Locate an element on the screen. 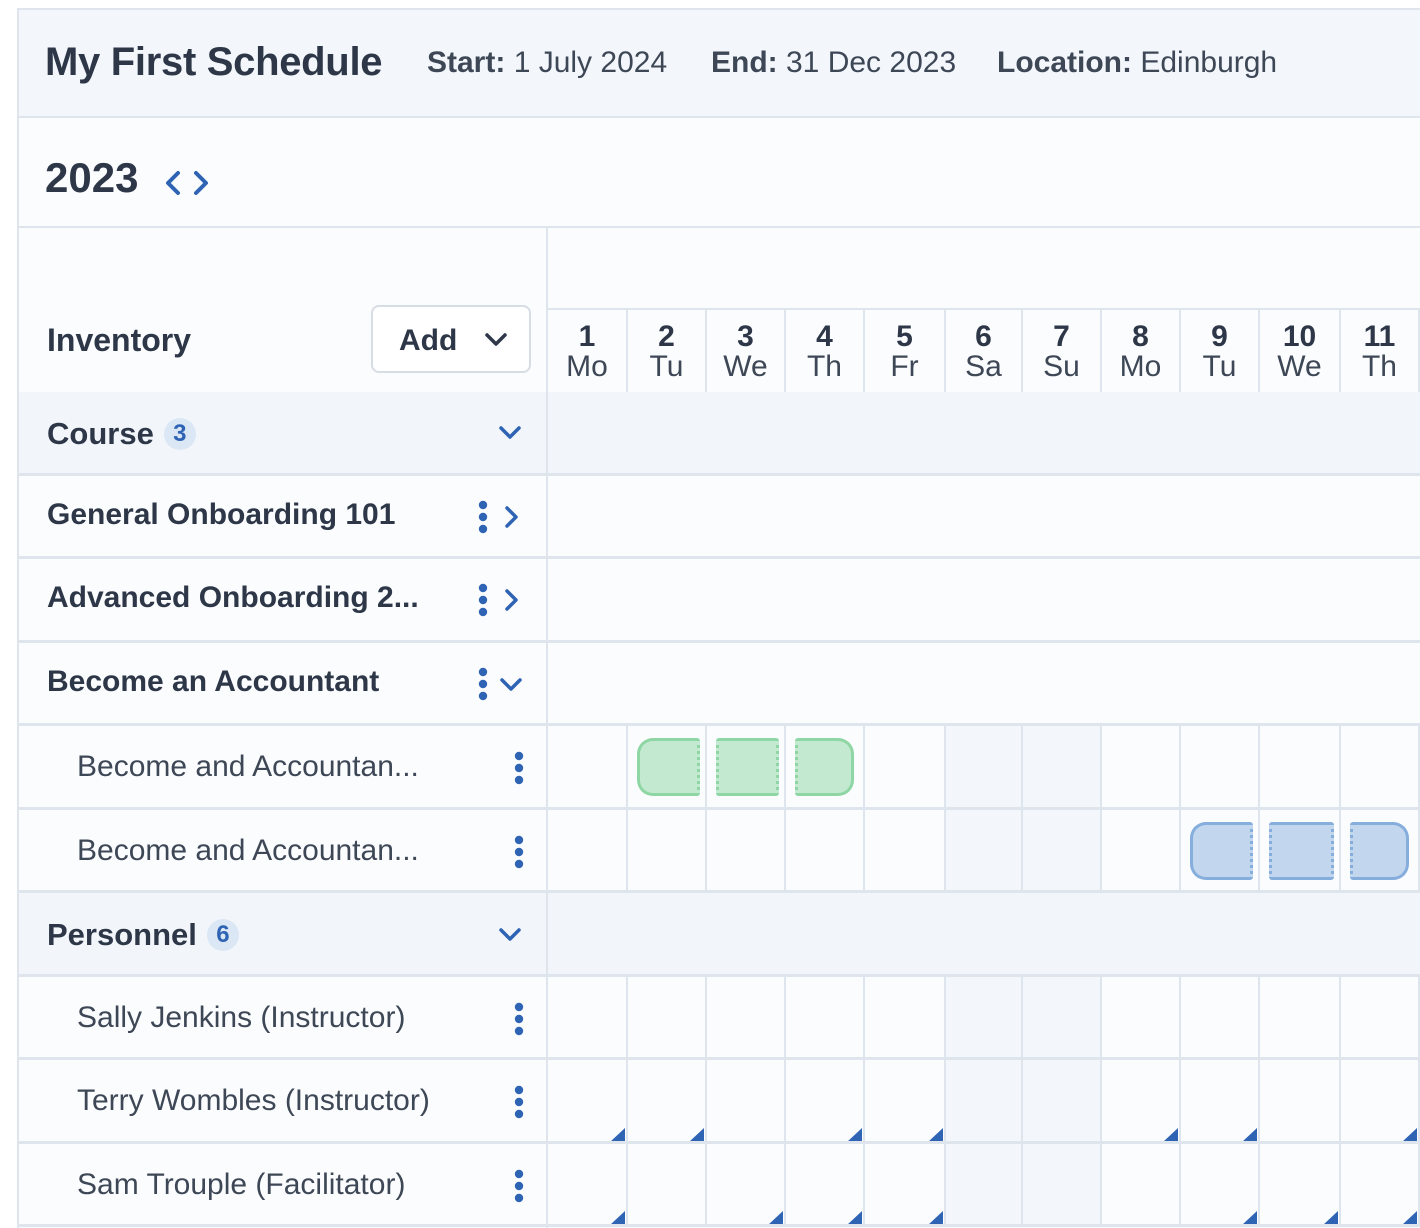 Image resolution: width=1420 pixels, height=1228 pixels. schedule-row: Become an Accountant is located at coordinates (719, 685).